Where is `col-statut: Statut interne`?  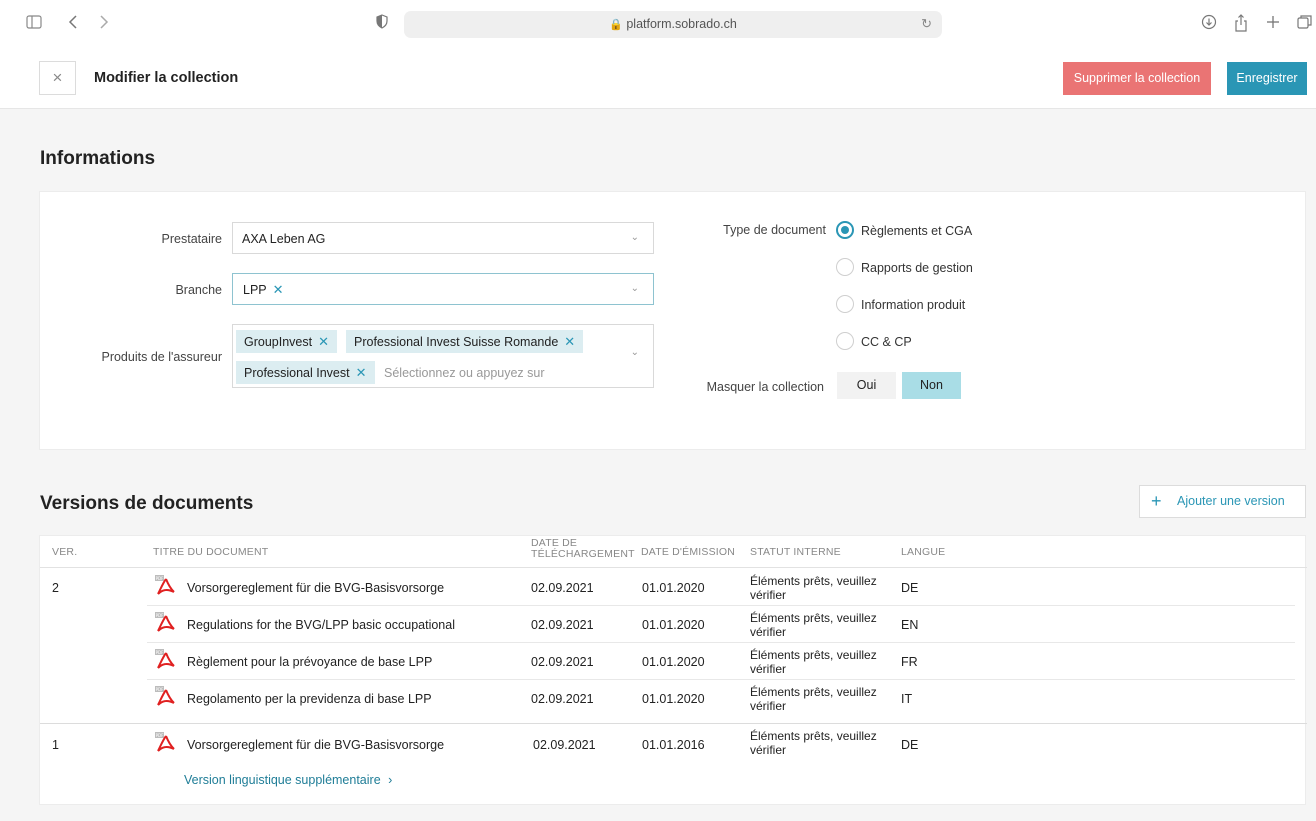 col-statut: Statut interne is located at coordinates (795, 552).